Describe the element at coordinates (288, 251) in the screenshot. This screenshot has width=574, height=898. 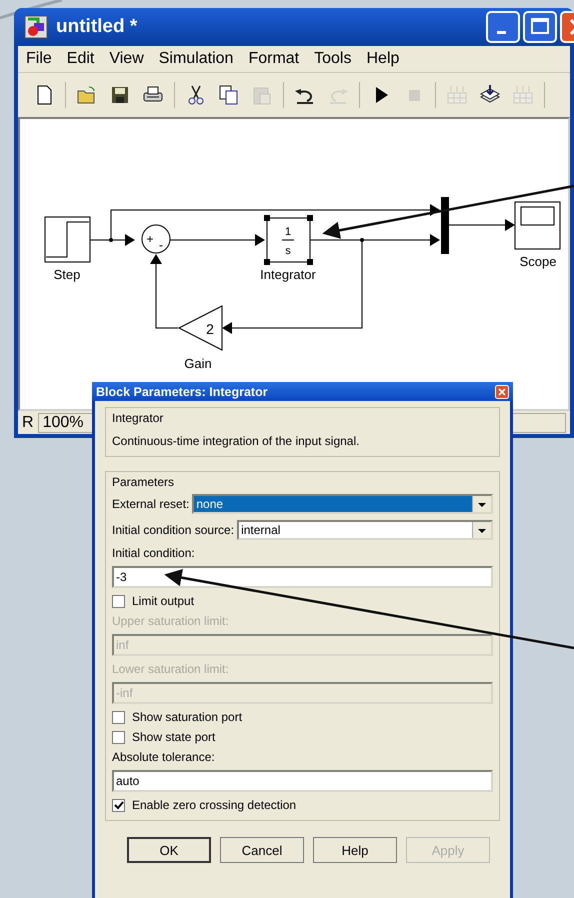
I see `denominator-label: s` at that location.